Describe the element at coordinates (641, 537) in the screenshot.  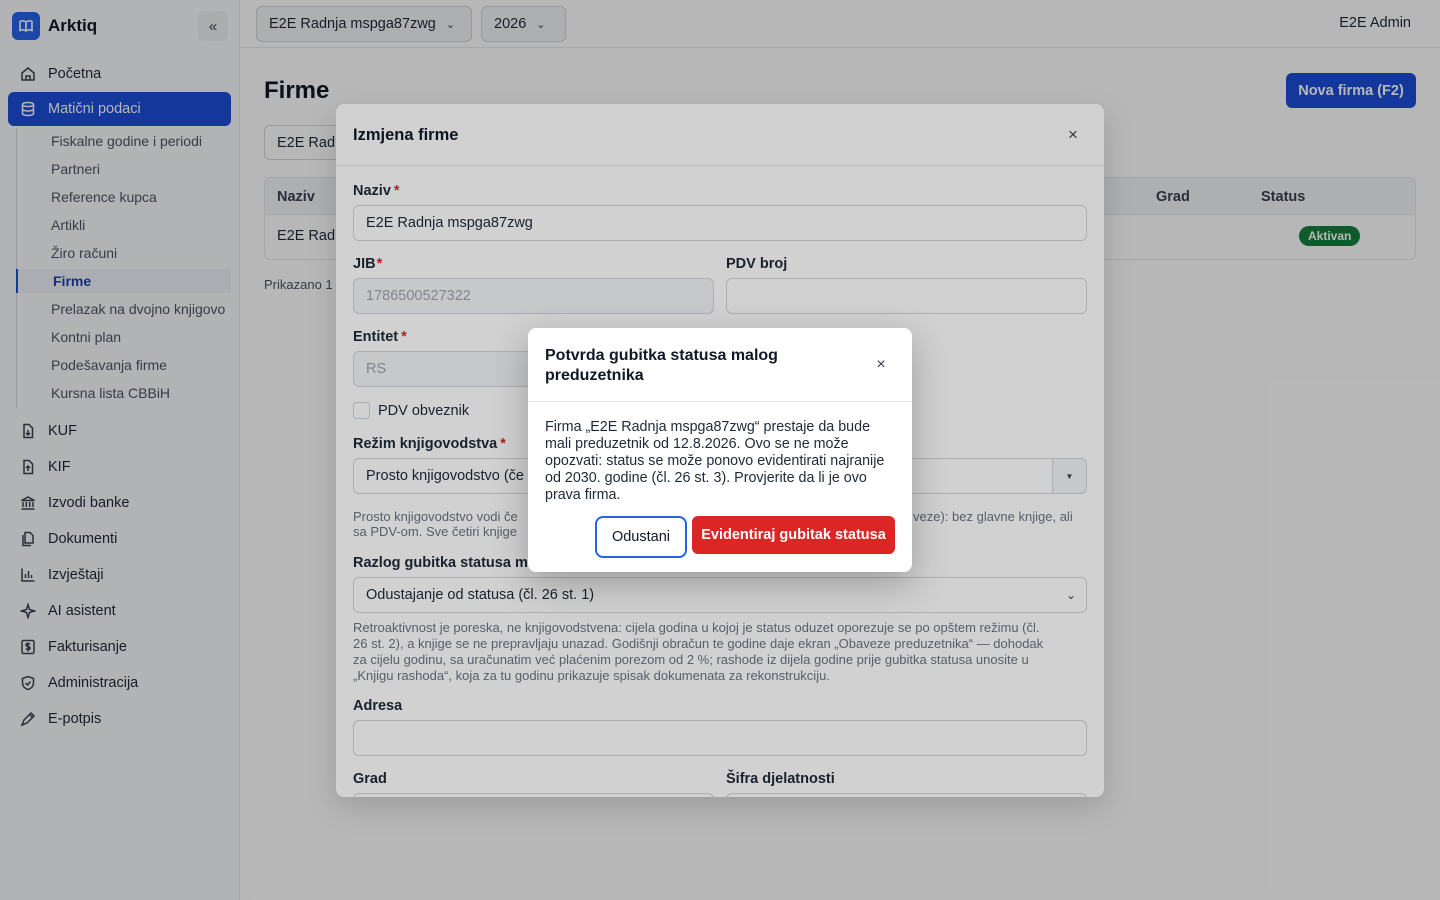
I see `cancel-button: Odustani` at that location.